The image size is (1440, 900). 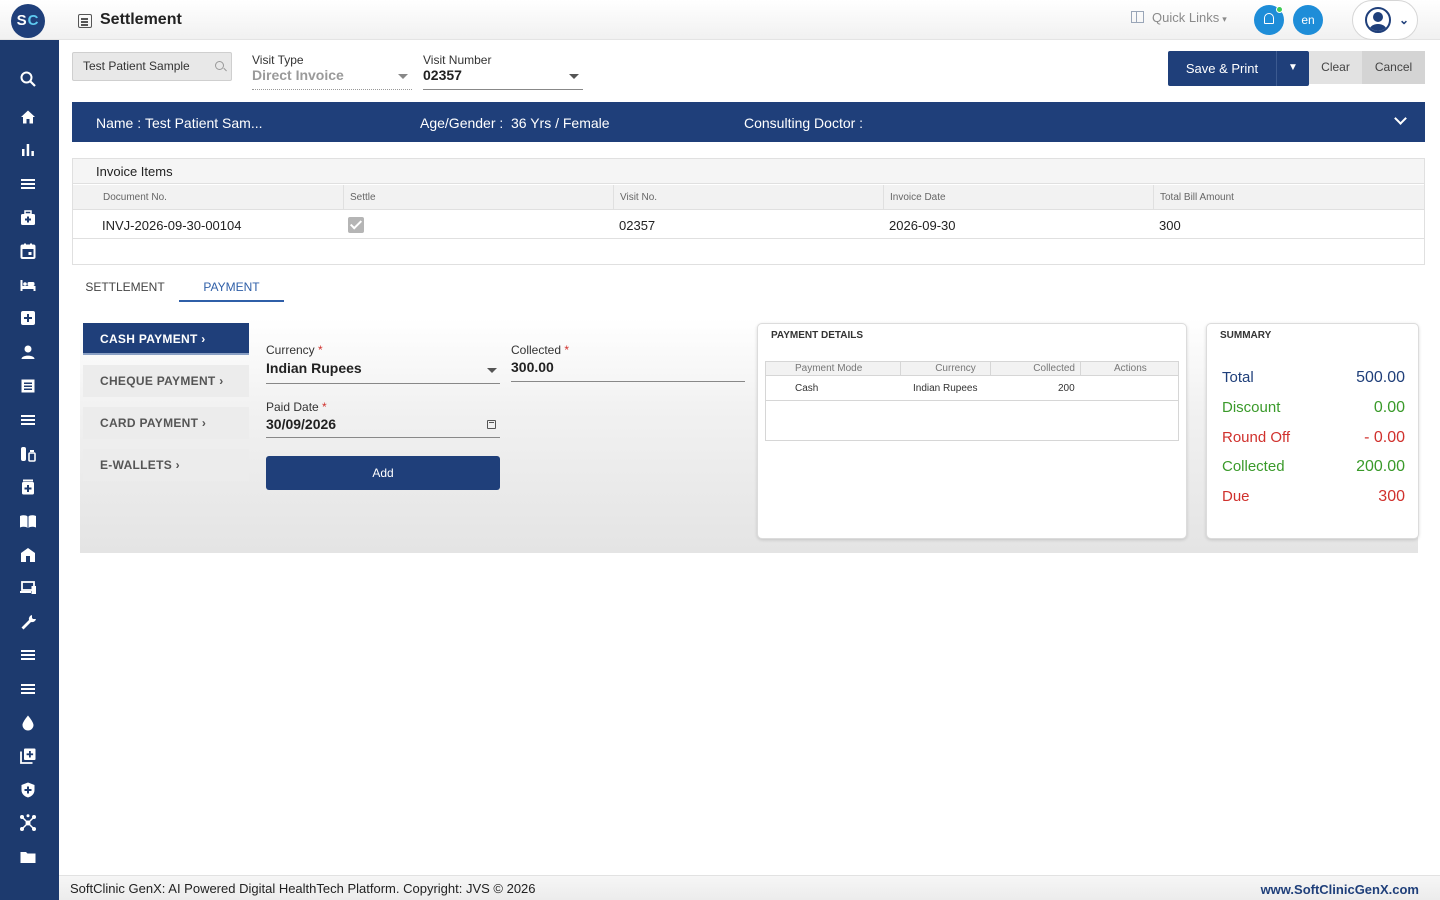 What do you see at coordinates (804, 123) in the screenshot?
I see `consulting-doctor-label: Consulting Doctor :` at bounding box center [804, 123].